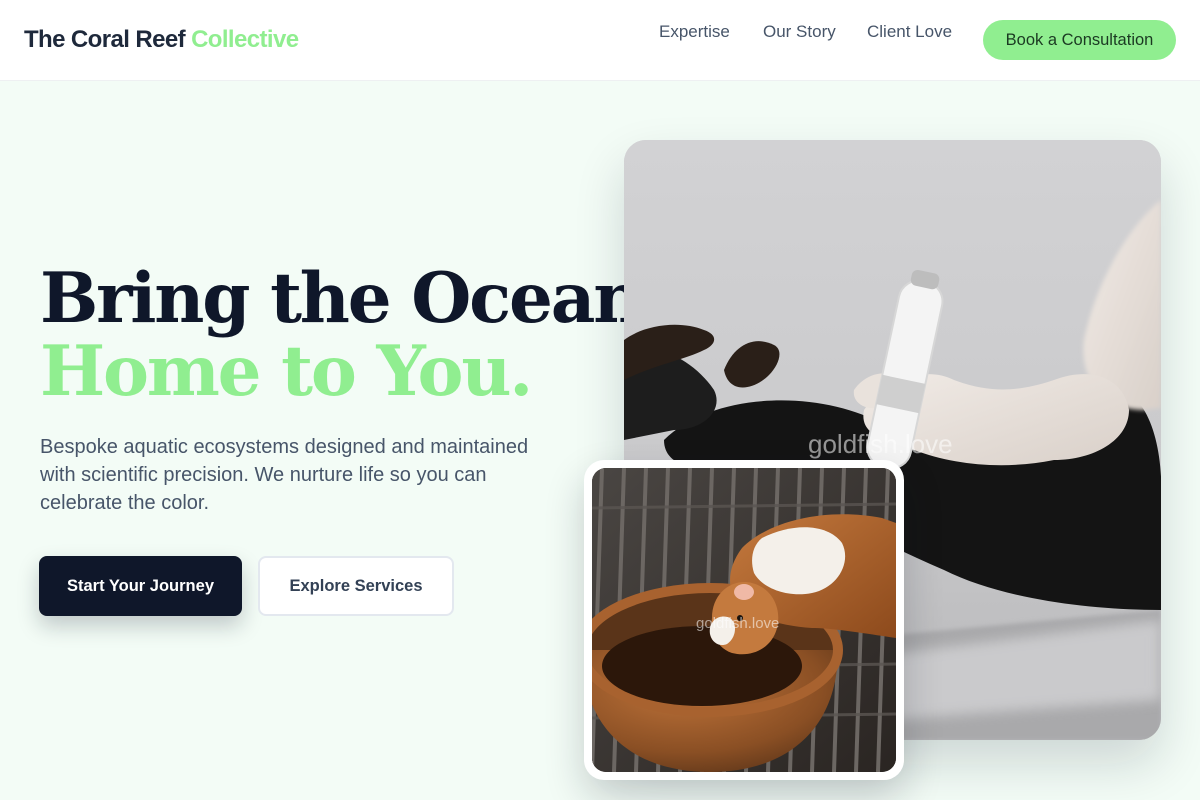 The width and height of the screenshot is (1200, 800). I want to click on nav-link-our-story: Our Story, so click(799, 32).